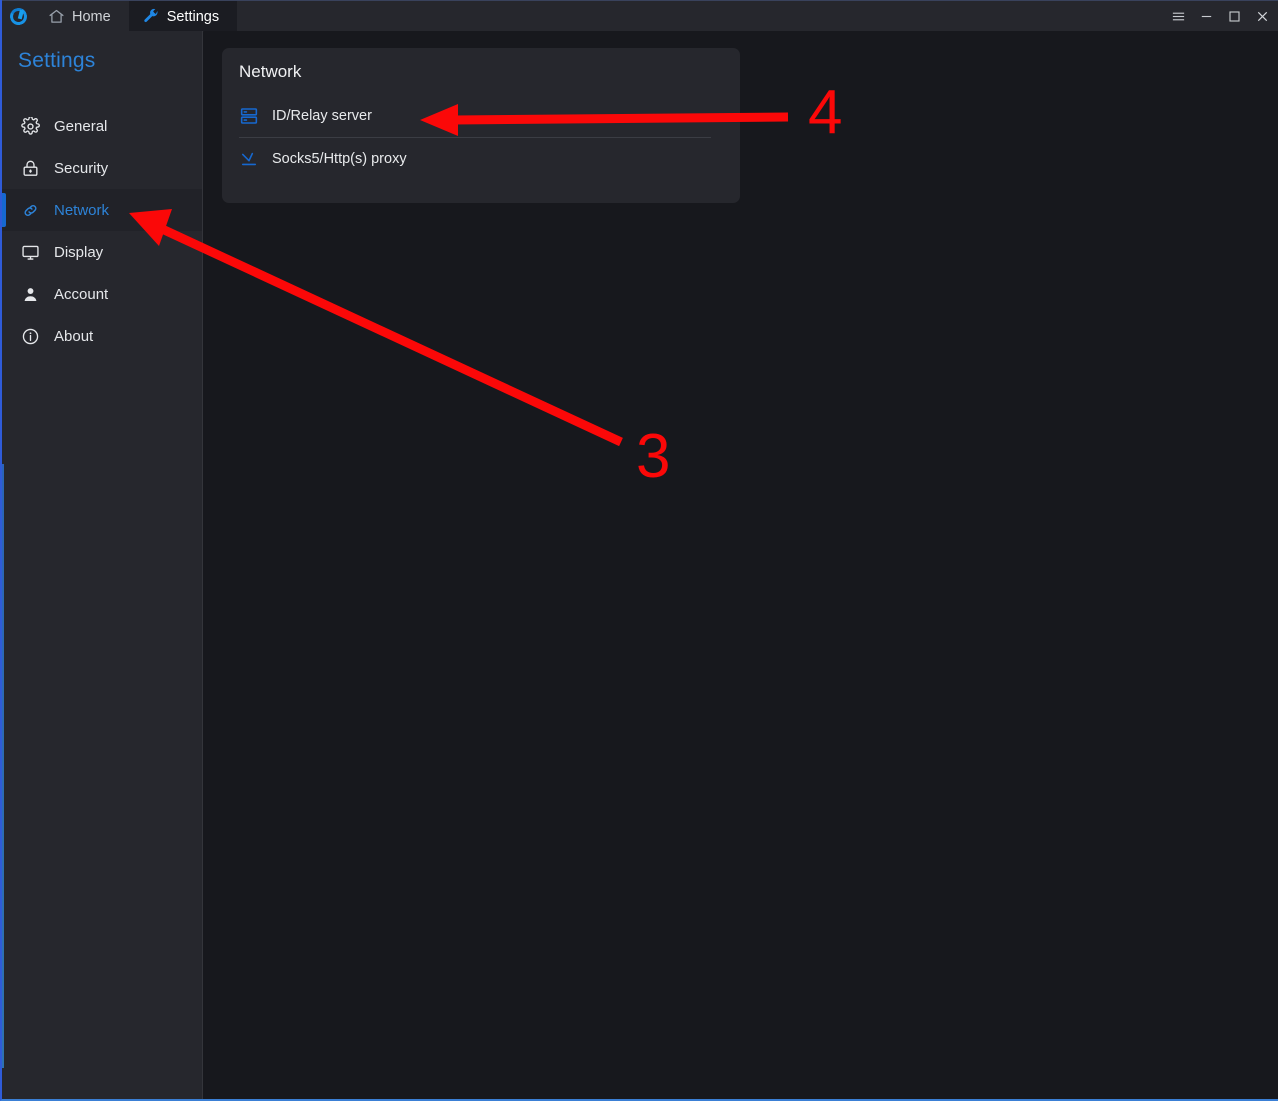  I want to click on server-rack-icon, so click(249, 116).